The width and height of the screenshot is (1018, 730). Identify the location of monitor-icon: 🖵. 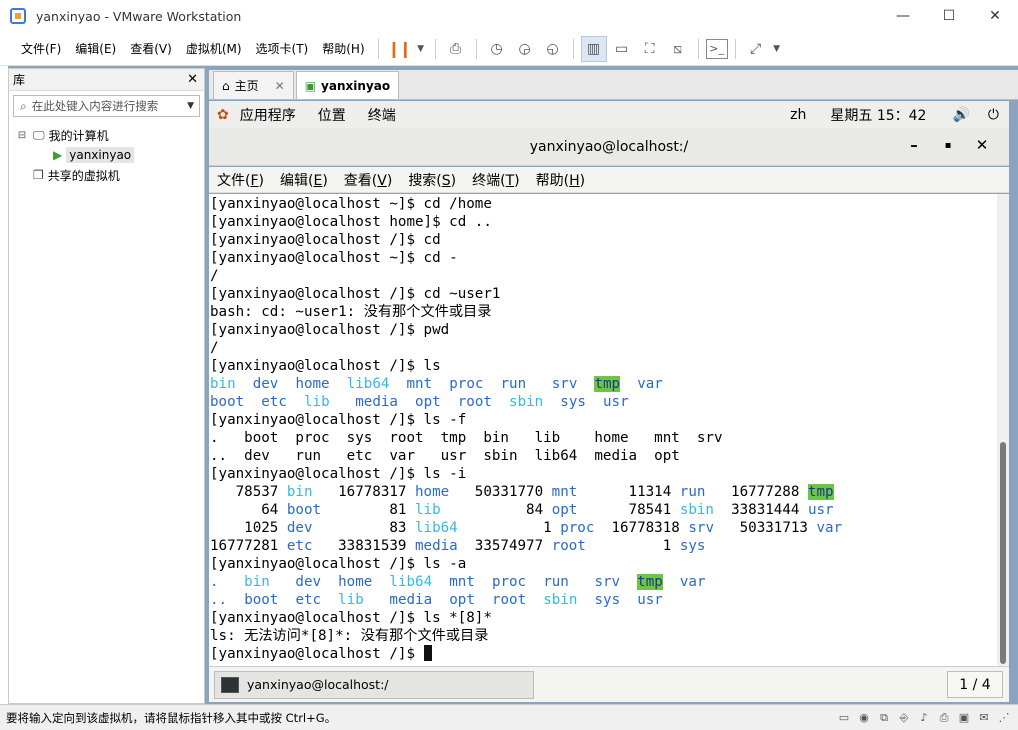
(39, 134).